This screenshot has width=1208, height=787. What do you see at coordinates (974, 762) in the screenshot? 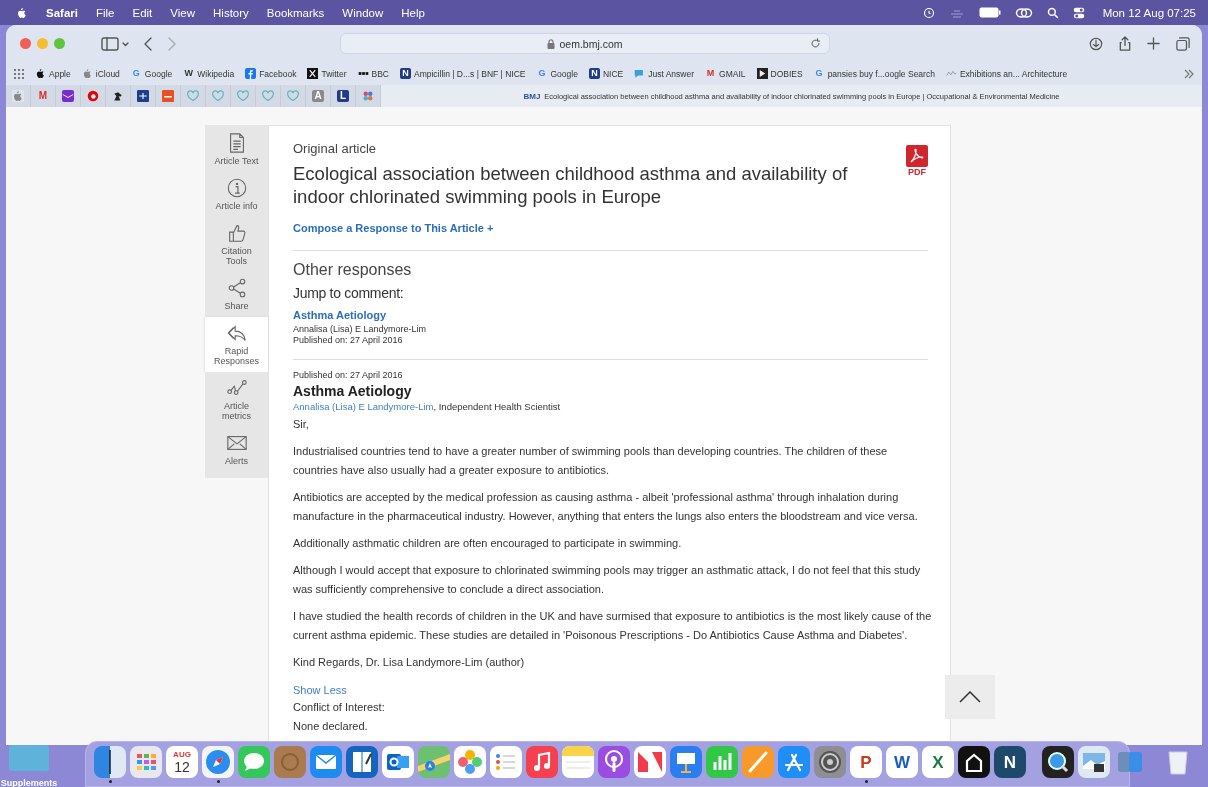
I see `house-icon` at bounding box center [974, 762].